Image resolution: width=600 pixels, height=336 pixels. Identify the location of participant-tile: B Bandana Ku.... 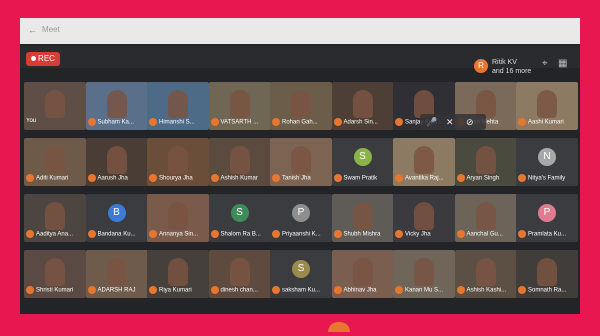
(116, 218).